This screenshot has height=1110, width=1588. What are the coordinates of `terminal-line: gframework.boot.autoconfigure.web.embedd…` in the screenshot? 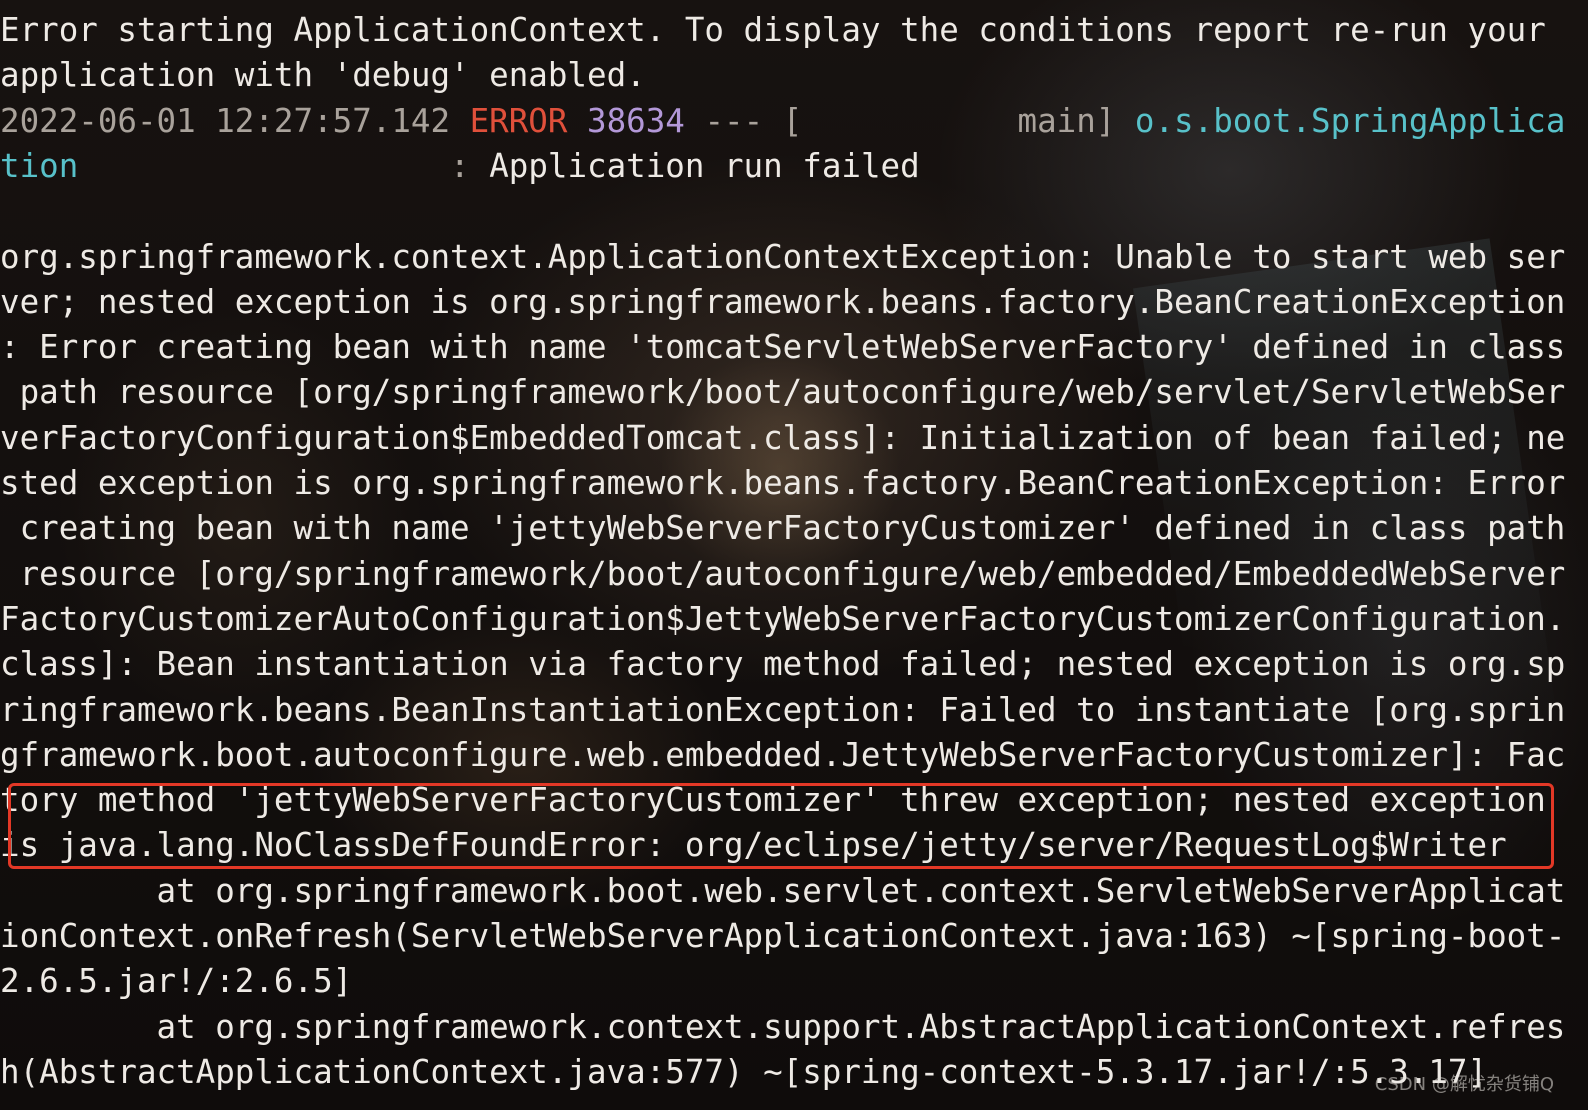 It's located at (782, 755).